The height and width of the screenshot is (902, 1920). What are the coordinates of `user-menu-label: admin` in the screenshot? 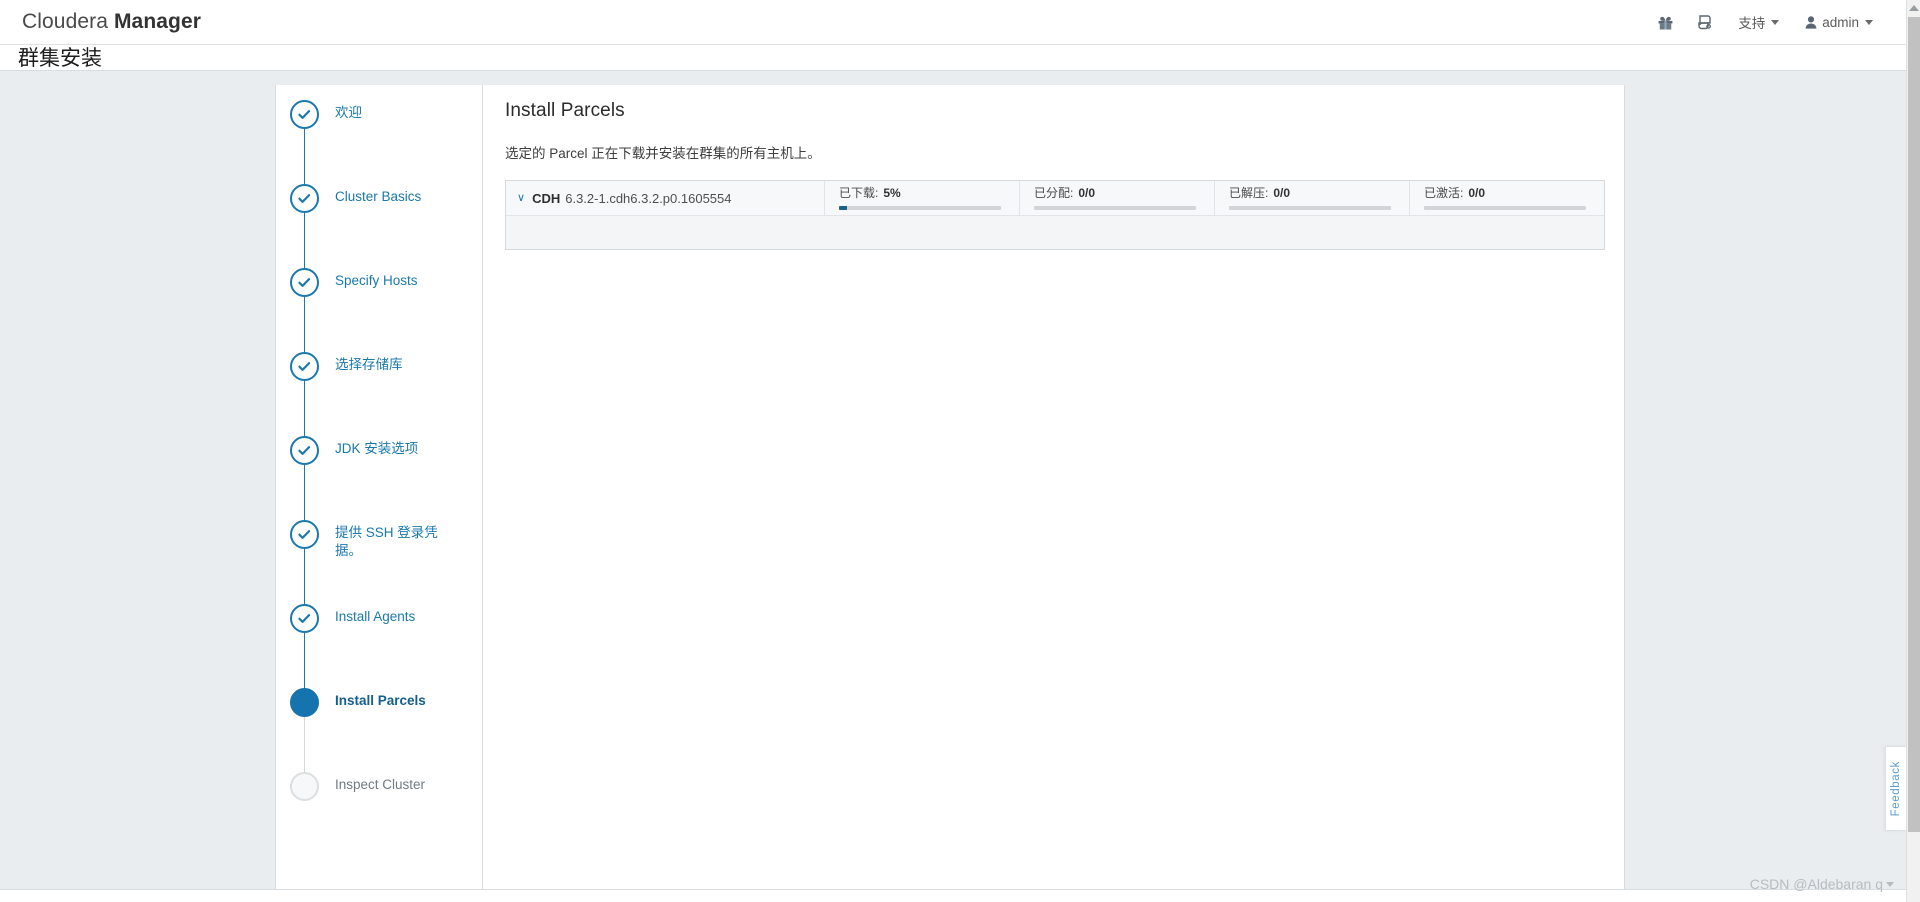 It's located at (1840, 22).